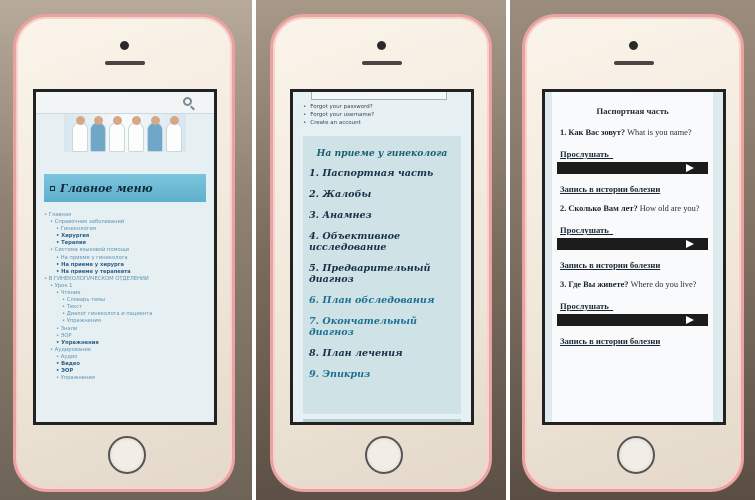 The width and height of the screenshot is (755, 500). What do you see at coordinates (630, 208) in the screenshot?
I see `question-text: 2. Сколько Вам лет? How old are you?` at bounding box center [630, 208].